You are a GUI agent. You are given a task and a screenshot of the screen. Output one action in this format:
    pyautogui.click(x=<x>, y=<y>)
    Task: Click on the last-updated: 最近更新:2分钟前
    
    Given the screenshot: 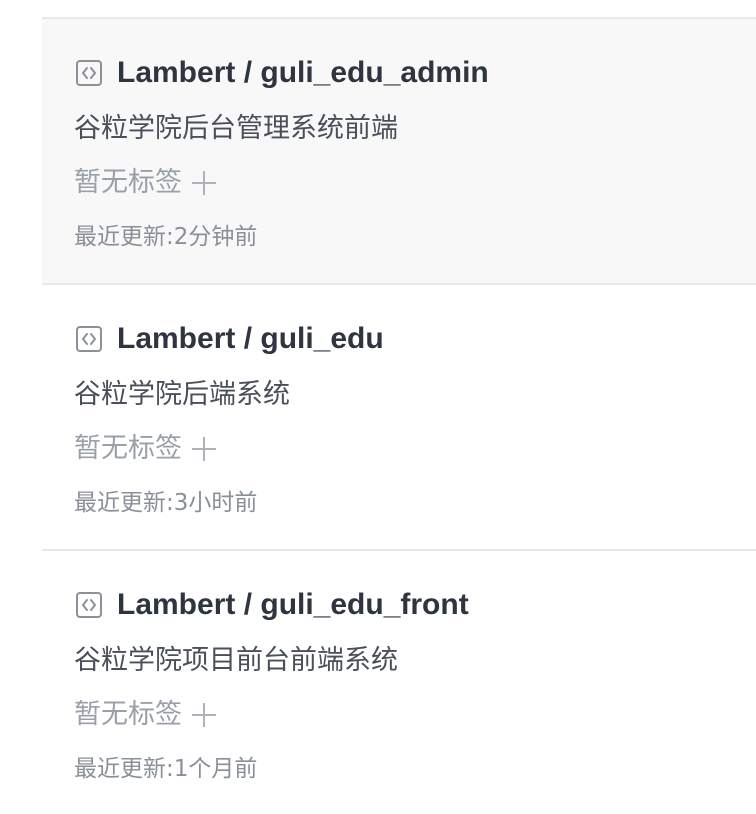 What is the action you would take?
    pyautogui.click(x=165, y=237)
    